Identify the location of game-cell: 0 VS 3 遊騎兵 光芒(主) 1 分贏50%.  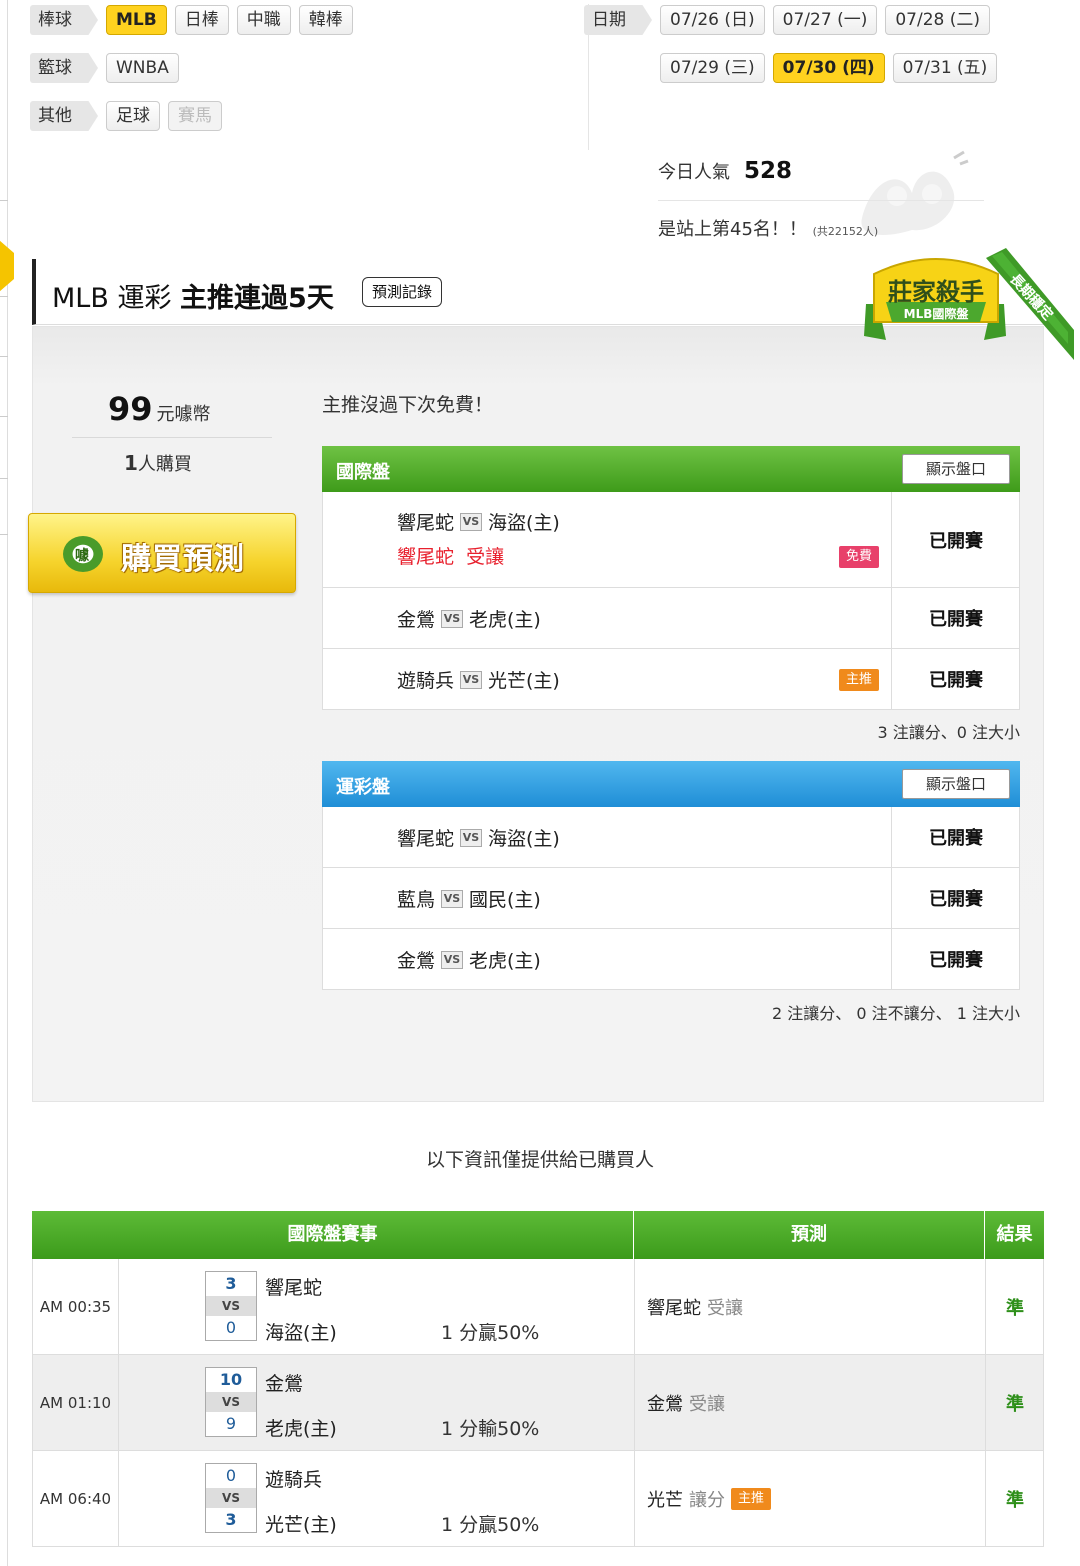
(377, 1498).